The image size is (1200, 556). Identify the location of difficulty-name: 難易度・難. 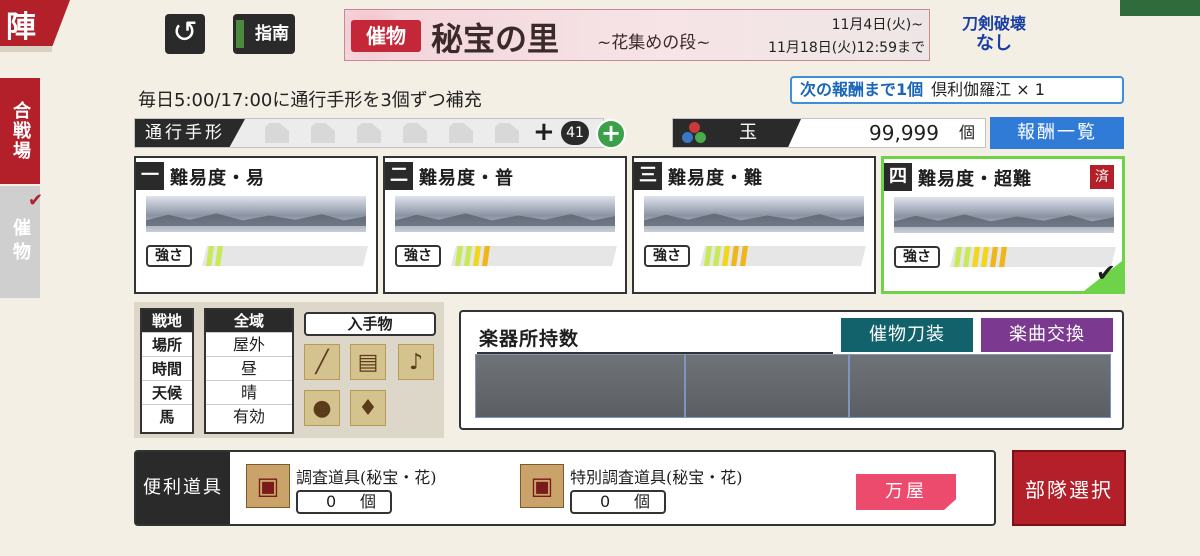
(715, 178).